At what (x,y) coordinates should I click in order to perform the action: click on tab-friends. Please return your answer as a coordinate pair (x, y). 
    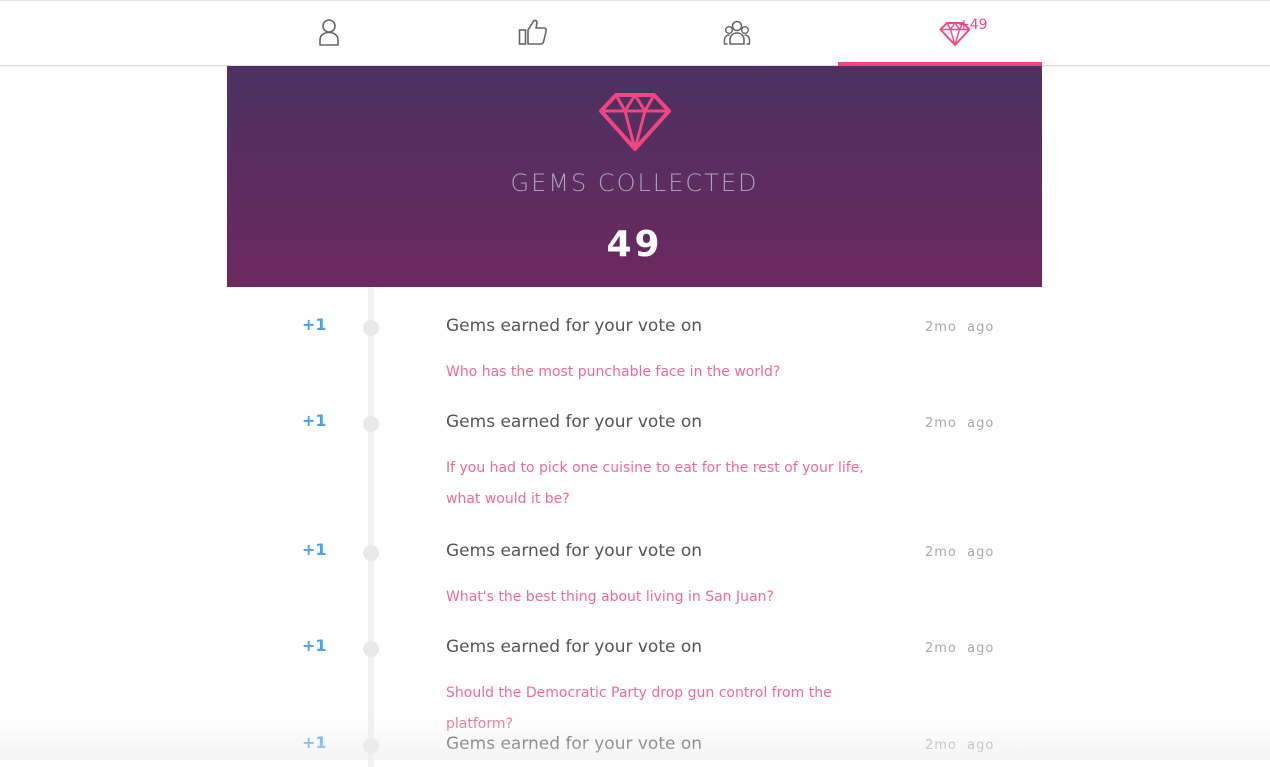
    Looking at the image, I should click on (737, 33).